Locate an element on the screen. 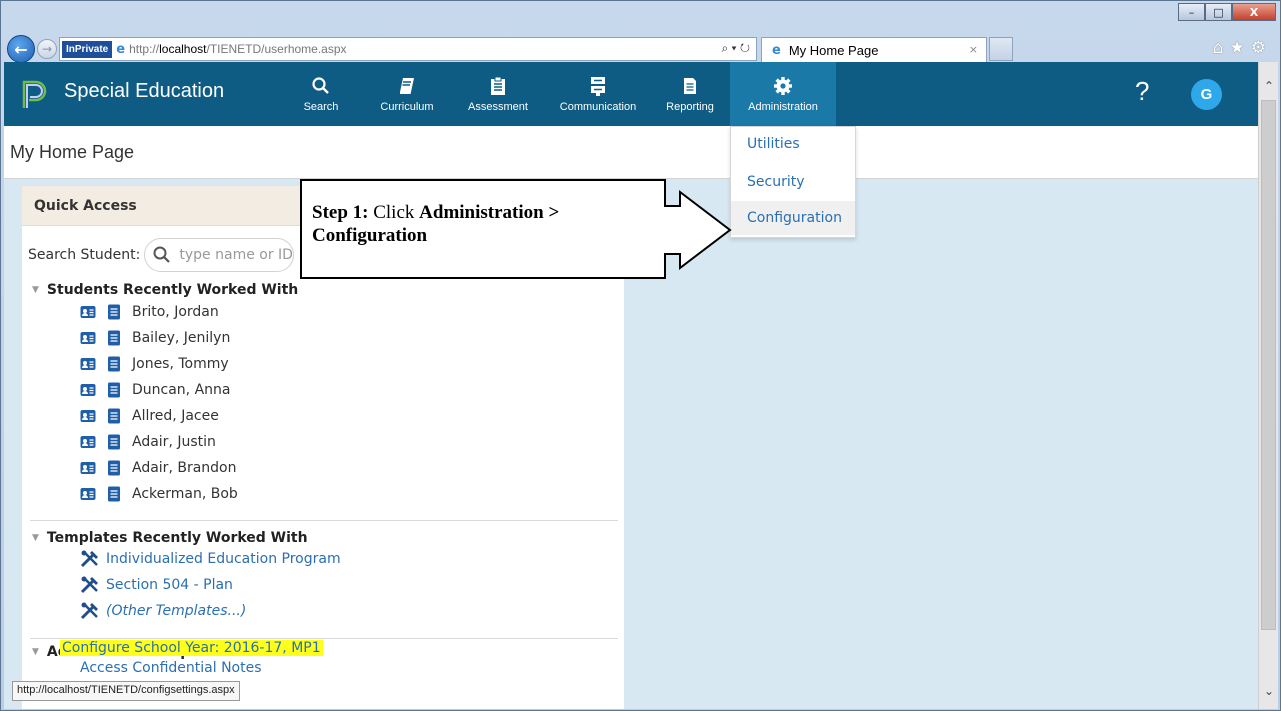  back-button: ← is located at coordinates (21, 49).